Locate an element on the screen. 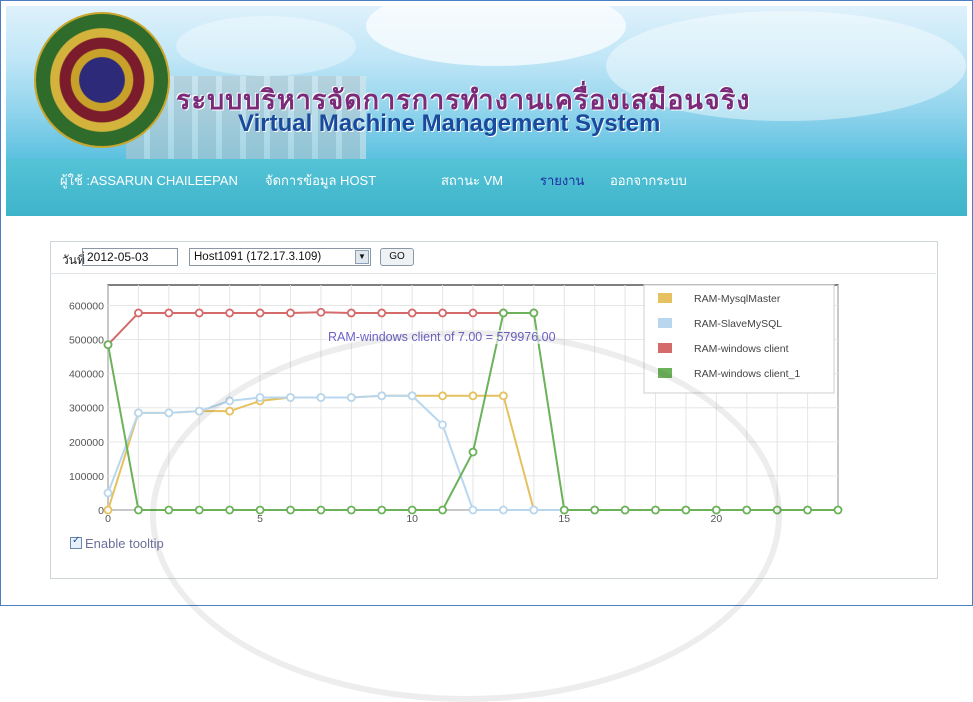 Image resolution: width=973 pixels, height=702 pixels. filter-bar is located at coordinates (493, 257).